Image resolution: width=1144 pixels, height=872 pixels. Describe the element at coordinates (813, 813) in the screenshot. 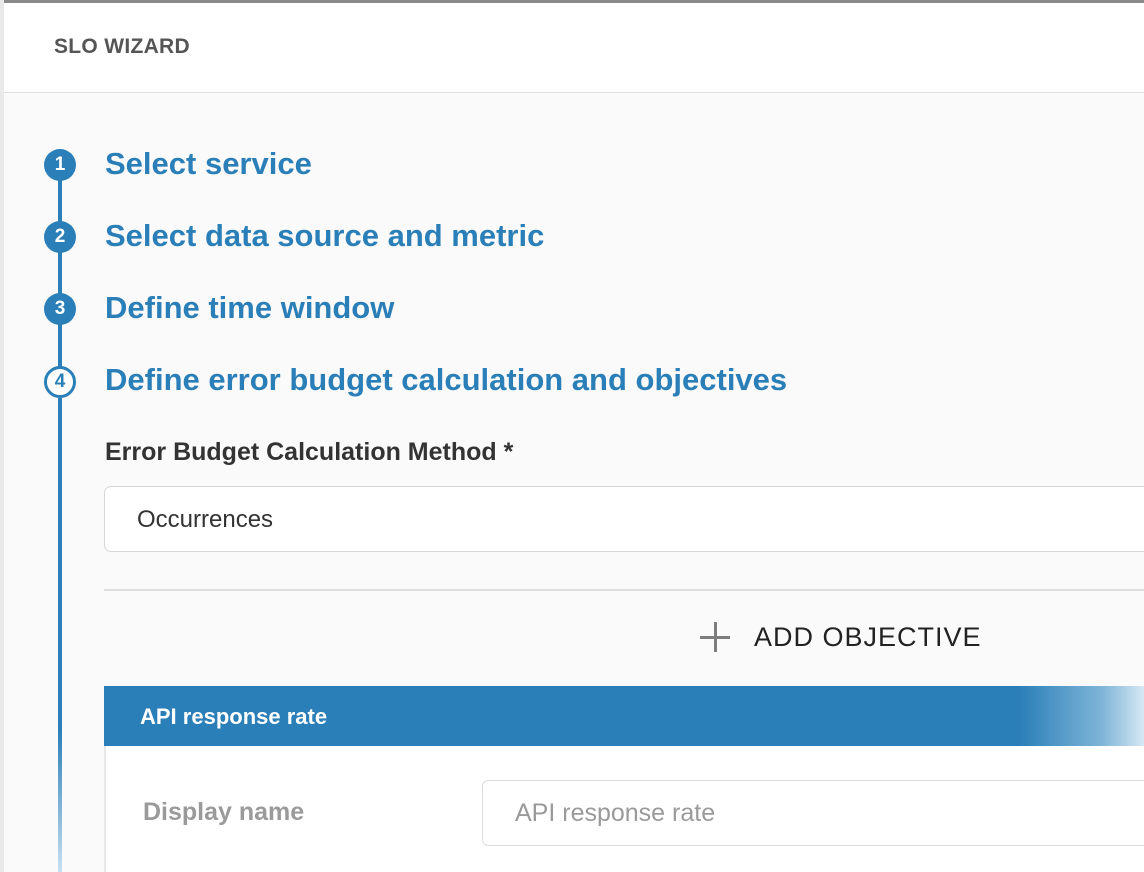

I see `display-name-input` at that location.